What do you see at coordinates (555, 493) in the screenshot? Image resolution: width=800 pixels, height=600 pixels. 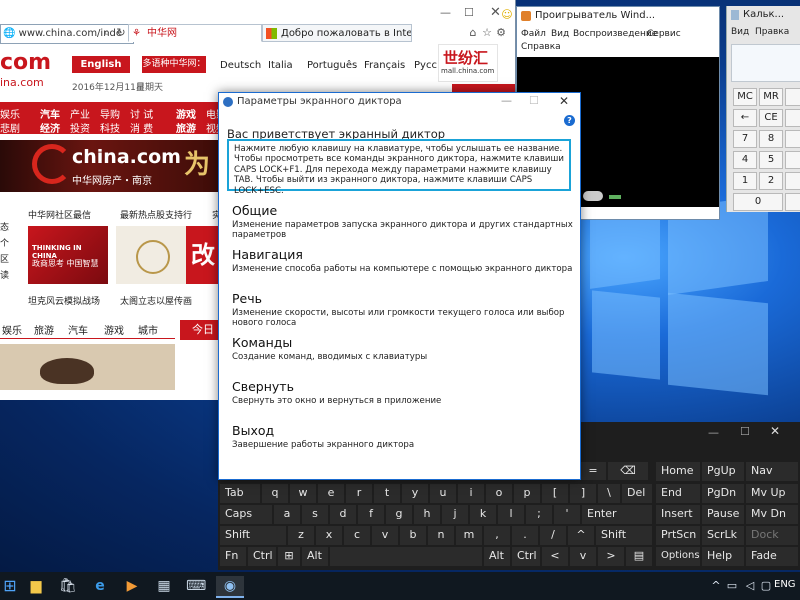 I see `key-bracket-left: [` at bounding box center [555, 493].